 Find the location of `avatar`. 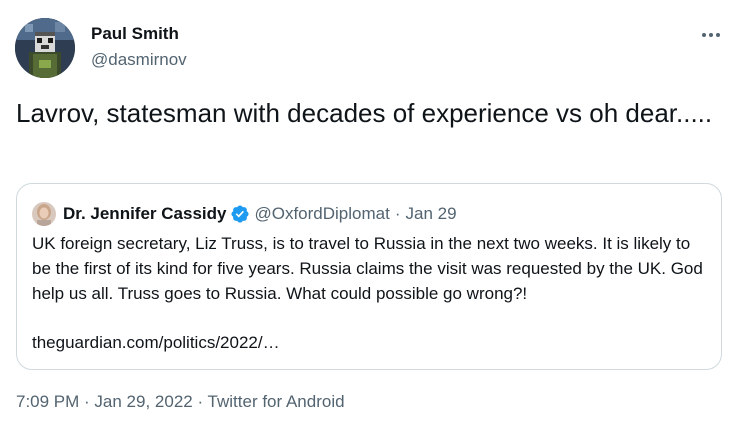

avatar is located at coordinates (45, 48).